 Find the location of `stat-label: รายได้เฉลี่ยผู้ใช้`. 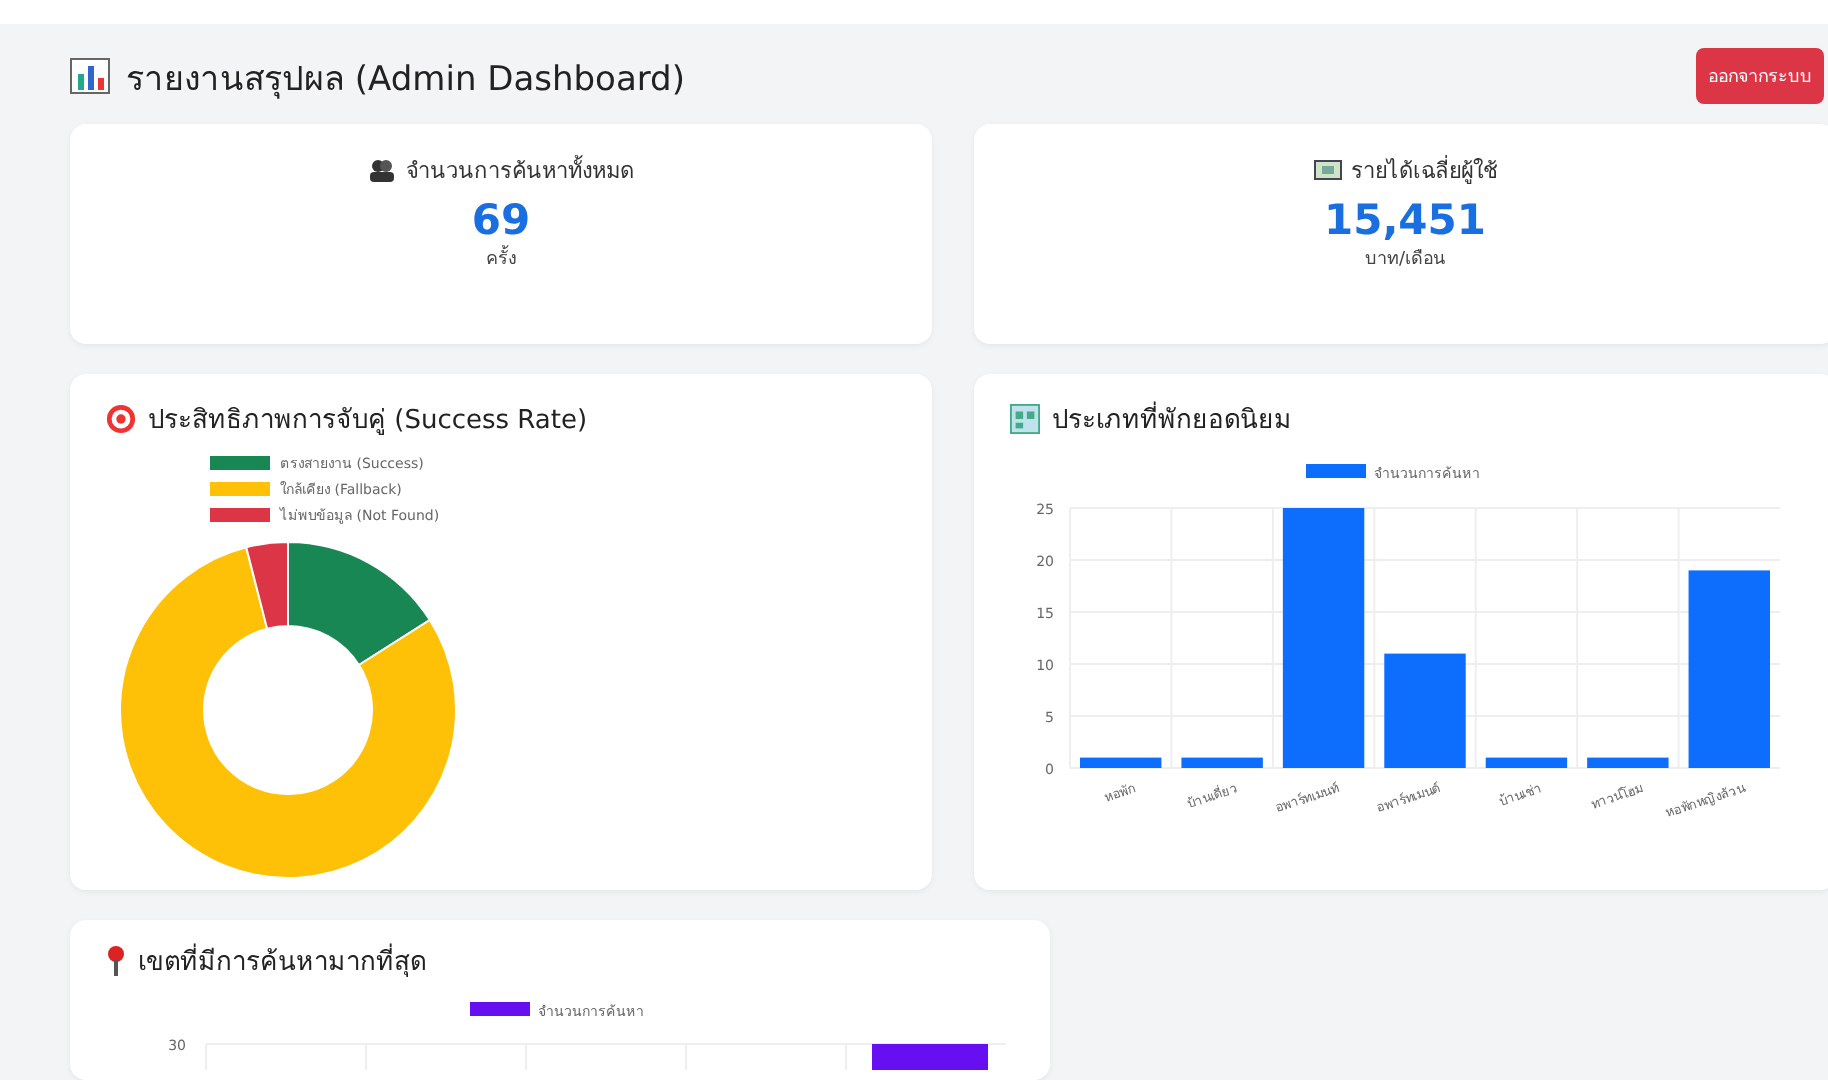

stat-label: รายได้เฉลี่ยผู้ใช้ is located at coordinates (1424, 170).